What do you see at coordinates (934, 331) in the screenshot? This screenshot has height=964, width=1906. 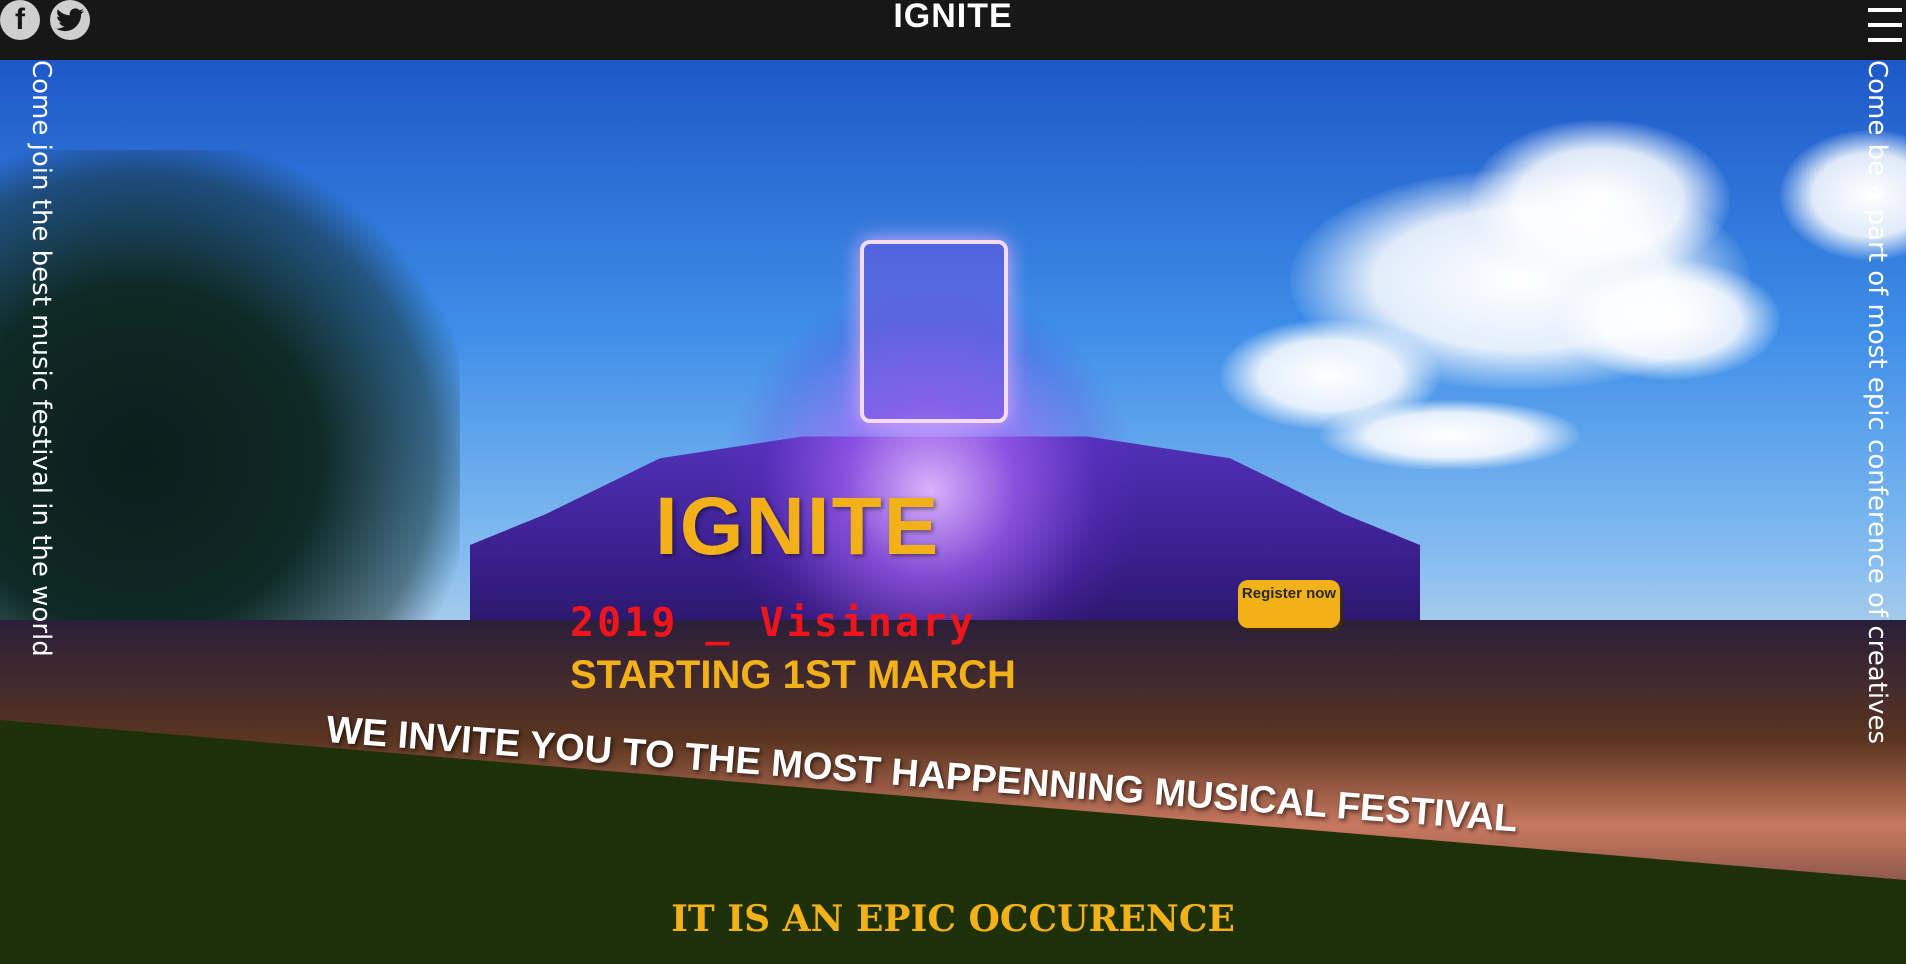 I see `stage-mask` at bounding box center [934, 331].